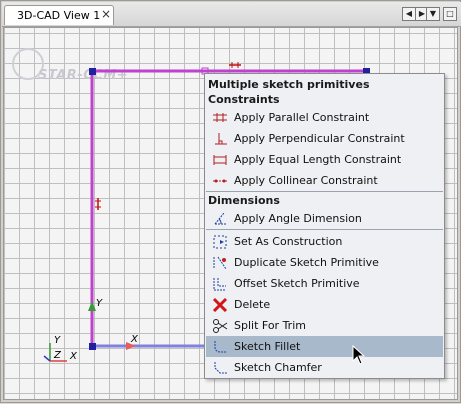 This screenshot has width=461, height=404. I want to click on sketch-point-corner, so click(92, 71).